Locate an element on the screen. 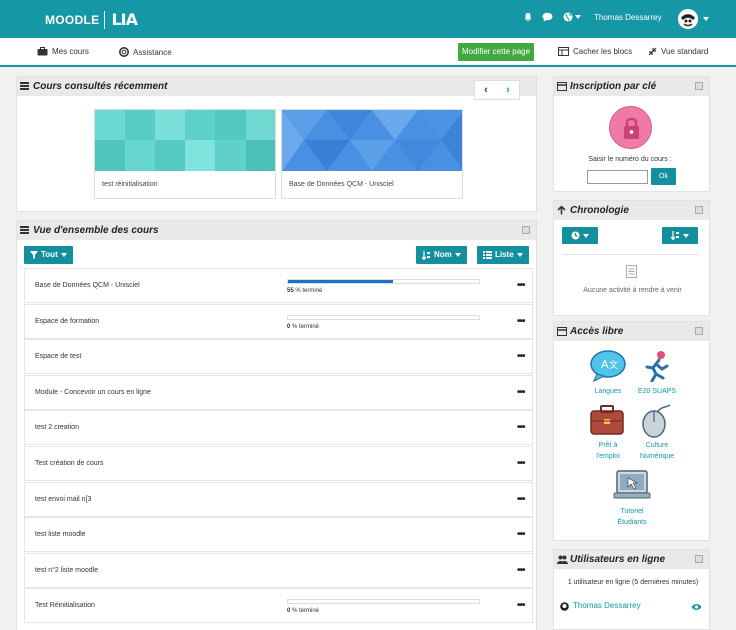 This screenshot has width=736, height=630. chevron-left-icon: ‹ is located at coordinates (486, 90).